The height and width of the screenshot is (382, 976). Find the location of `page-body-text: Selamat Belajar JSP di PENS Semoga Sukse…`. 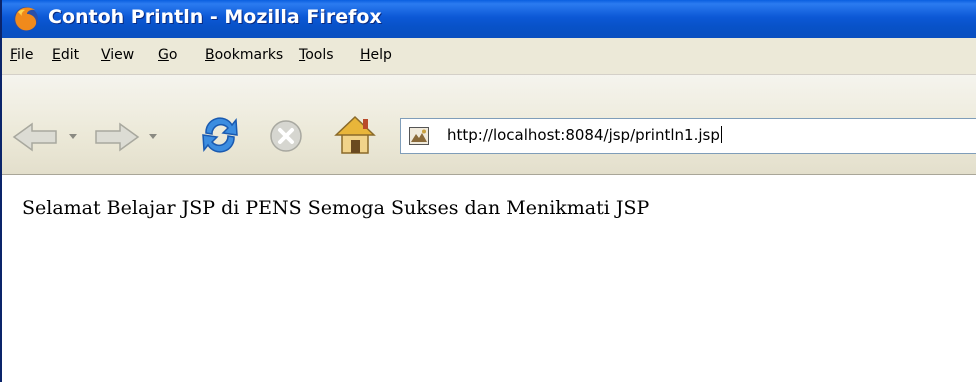

page-body-text: Selamat Belajar JSP di PENS Semoga Sukse… is located at coordinates (336, 208).